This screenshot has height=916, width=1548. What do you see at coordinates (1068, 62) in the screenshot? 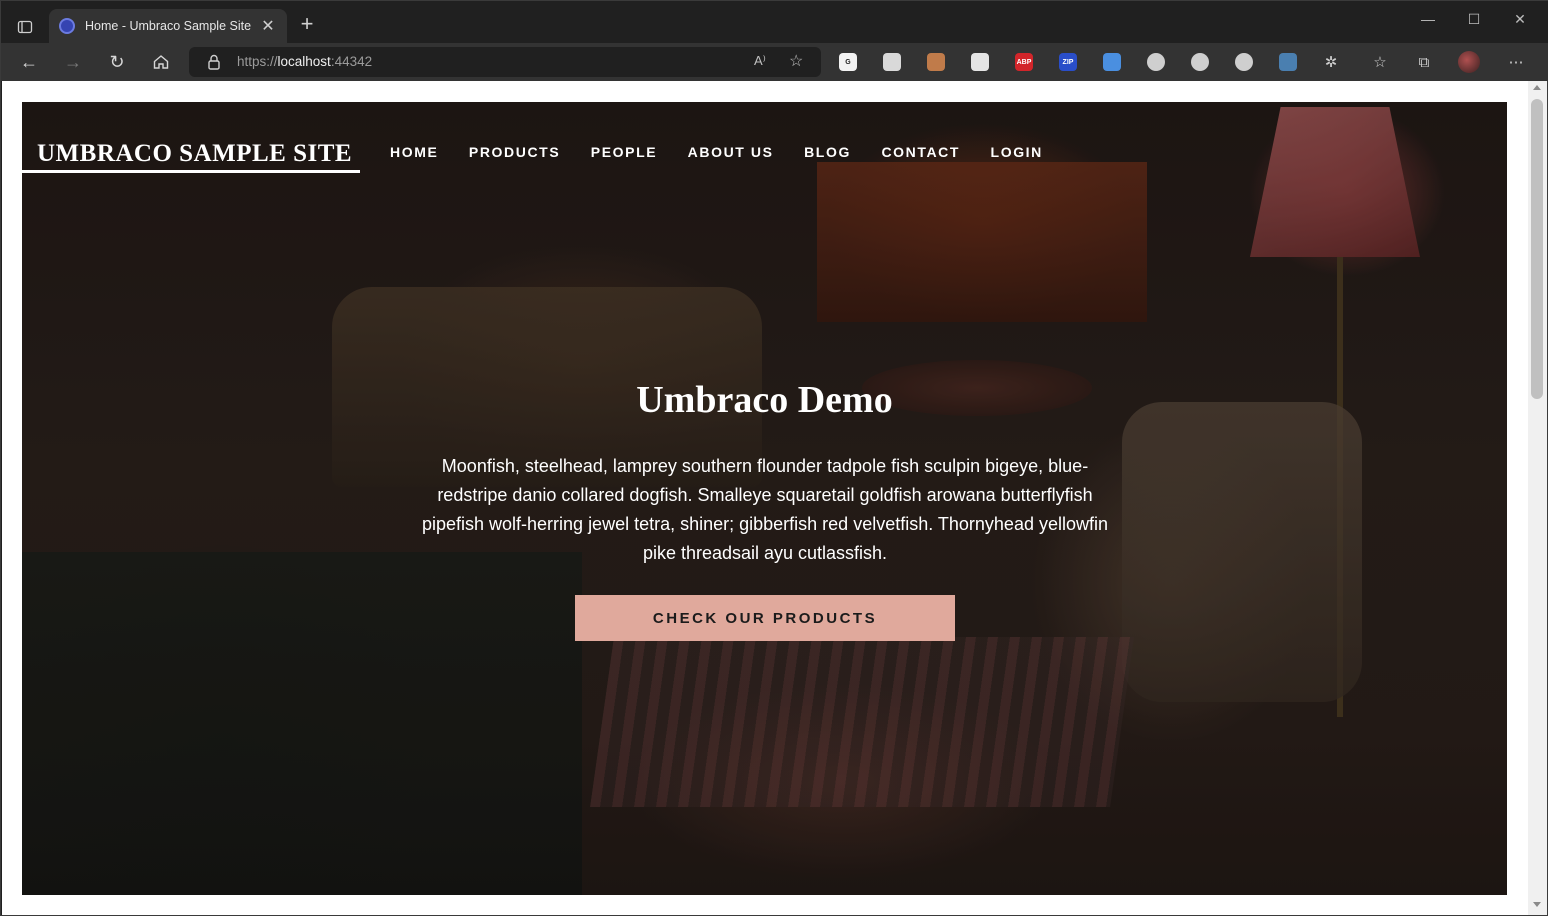
I see `zip-extension-icon: ZIP` at bounding box center [1068, 62].